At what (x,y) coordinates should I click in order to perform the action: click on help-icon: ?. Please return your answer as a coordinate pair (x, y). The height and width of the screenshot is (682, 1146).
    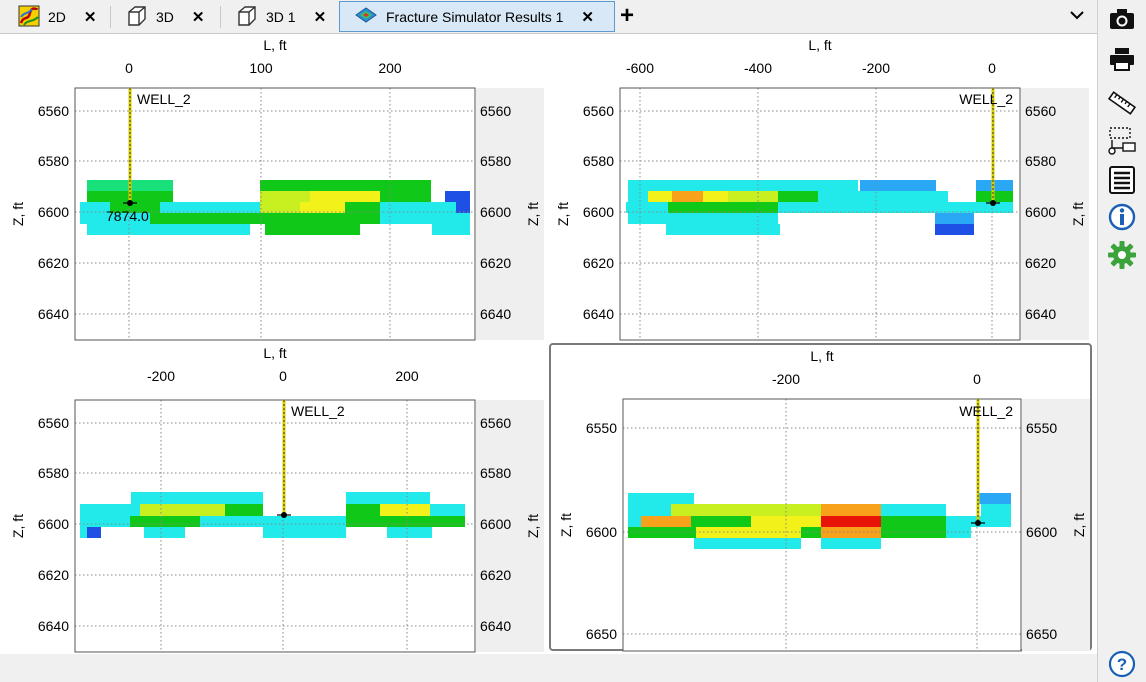
    Looking at the image, I should click on (1122, 664).